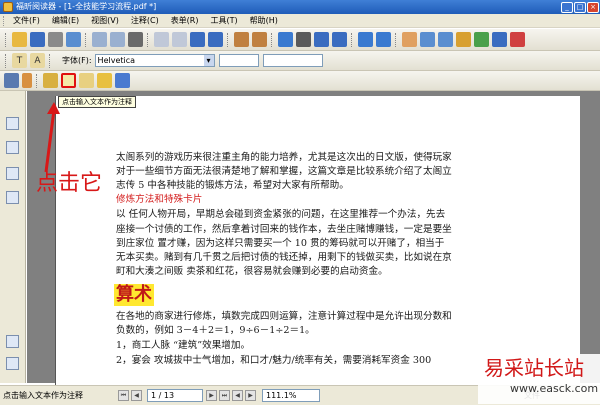 The height and width of the screenshot is (405, 600). Describe the element at coordinates (534, 368) in the screenshot. I see `watermark-title: 易采站长站` at that location.